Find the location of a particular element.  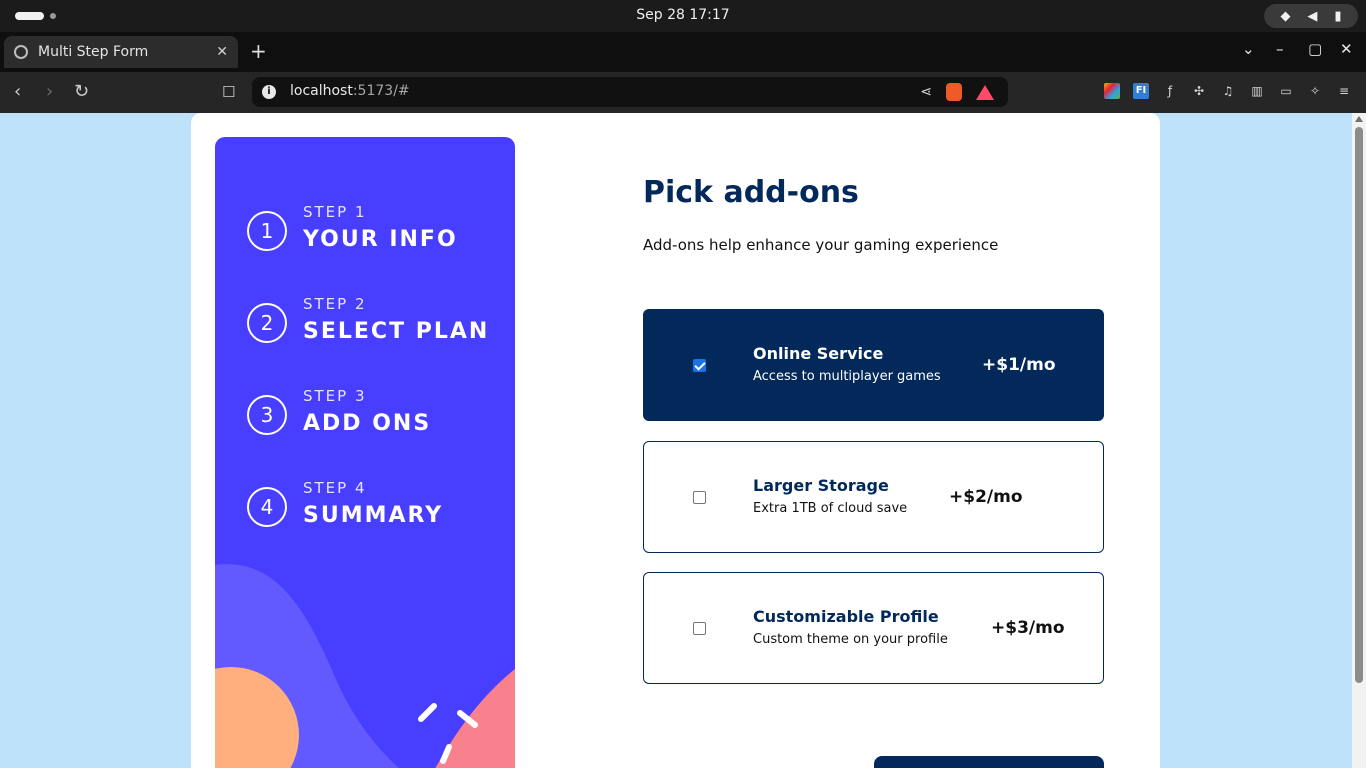

brave-shields-icon is located at coordinates (954, 92).